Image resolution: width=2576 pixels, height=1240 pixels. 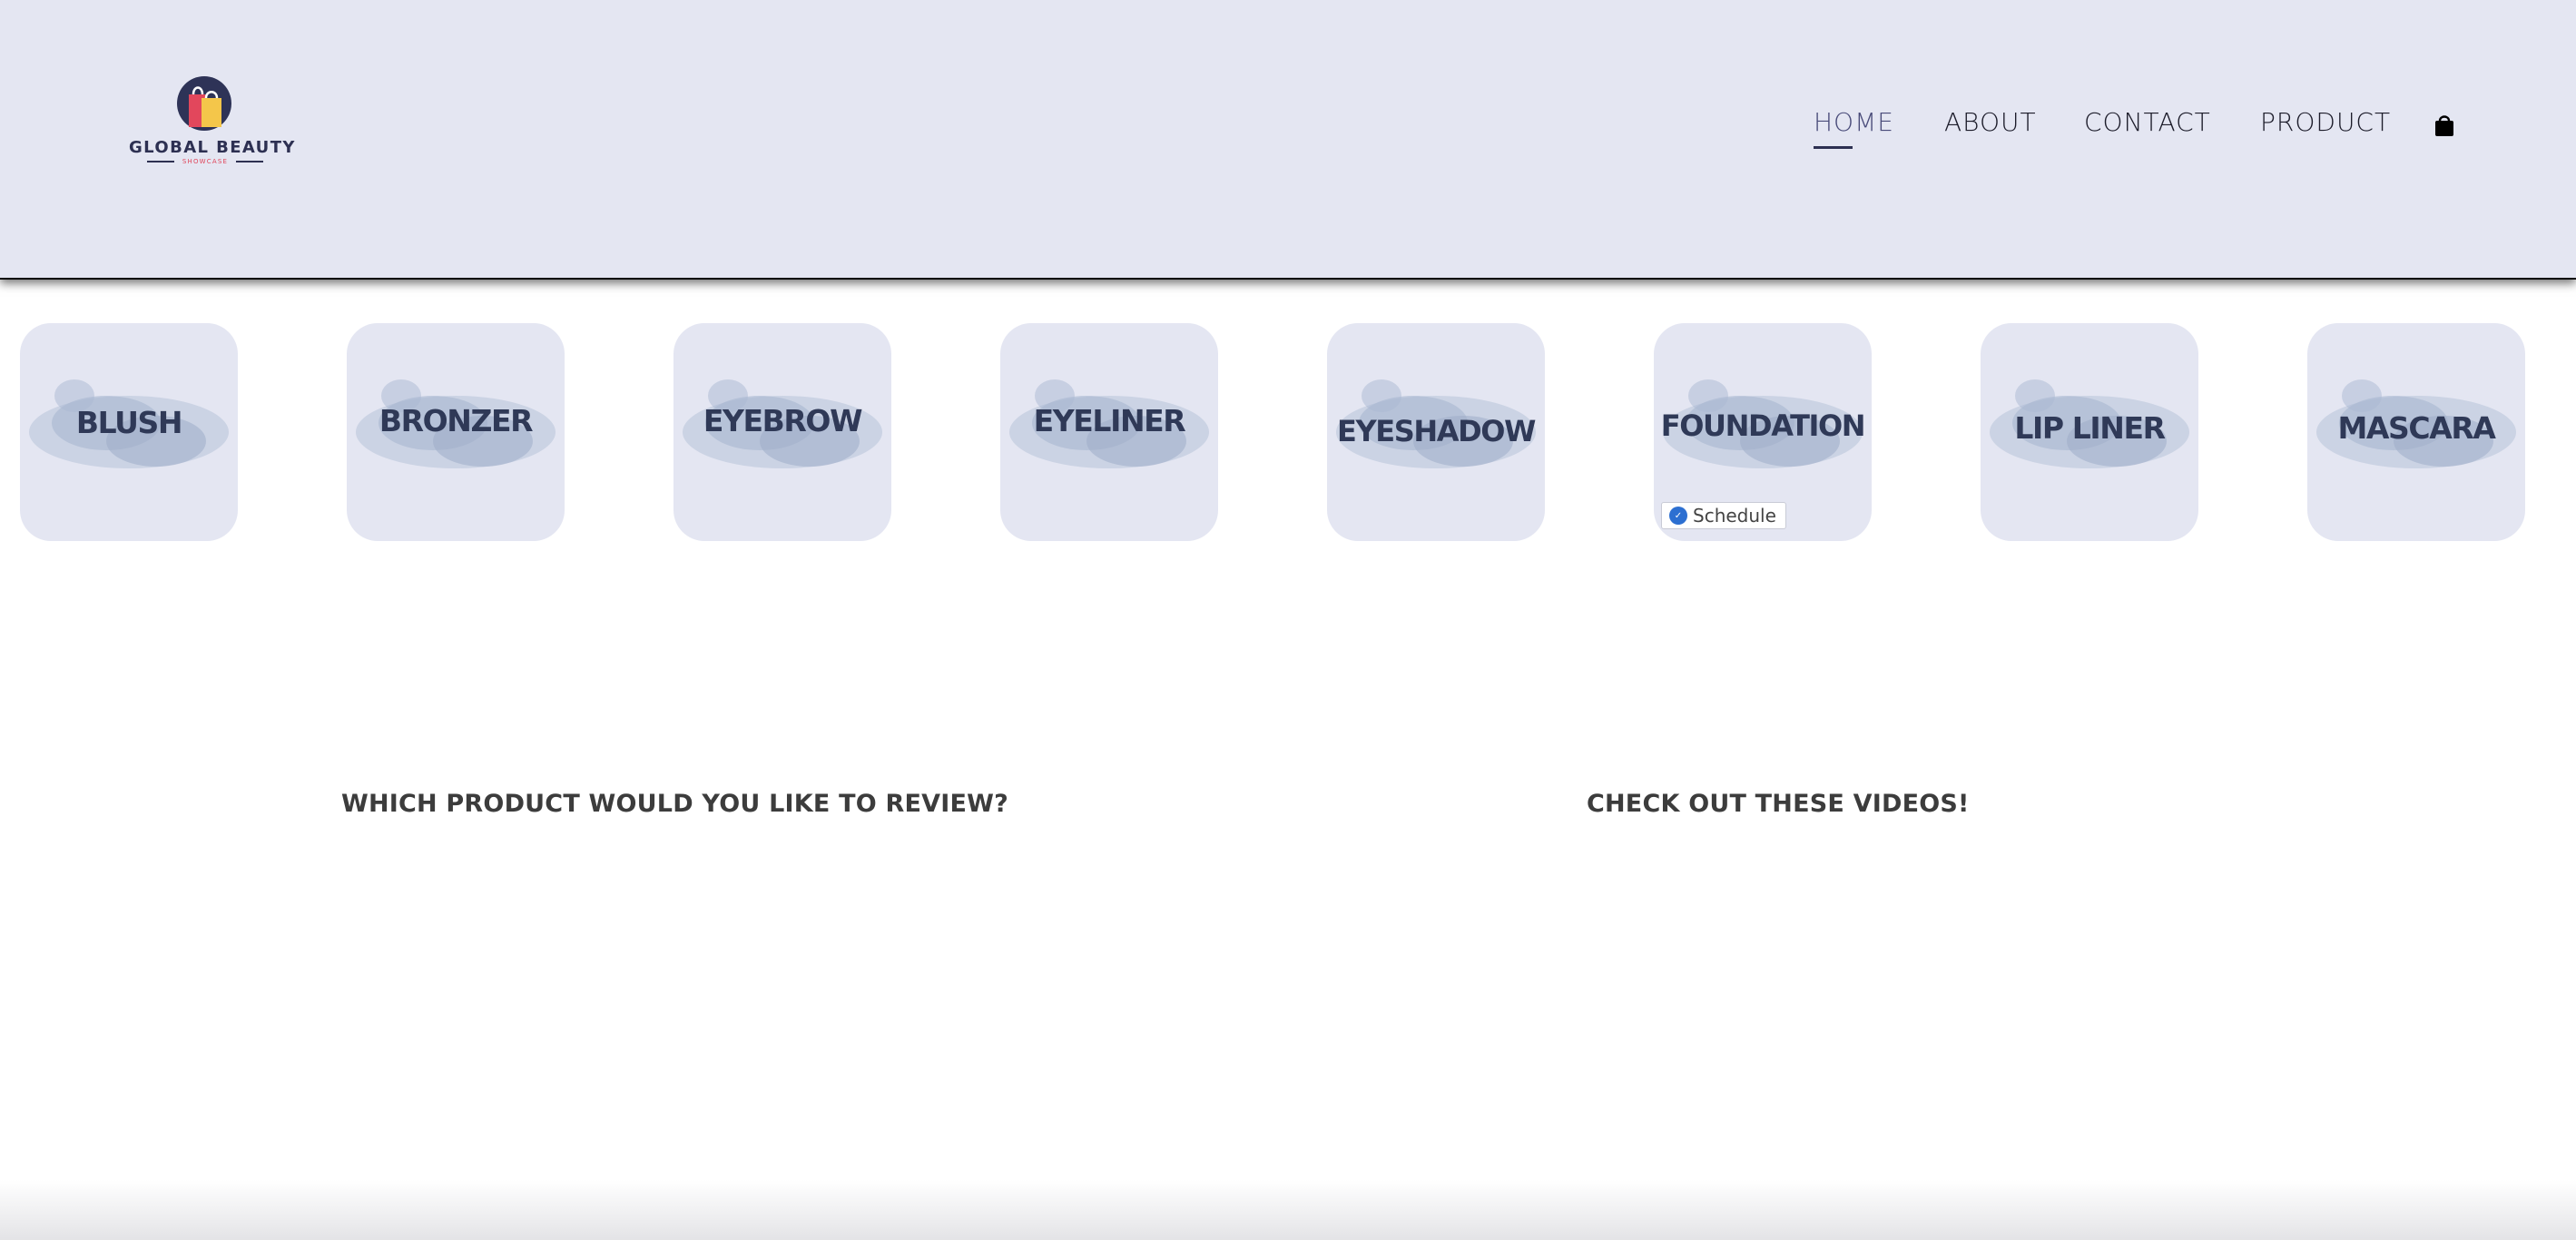 What do you see at coordinates (1778, 804) in the screenshot?
I see `videos-heading: CHECK OUT THESE VIDEOS!` at bounding box center [1778, 804].